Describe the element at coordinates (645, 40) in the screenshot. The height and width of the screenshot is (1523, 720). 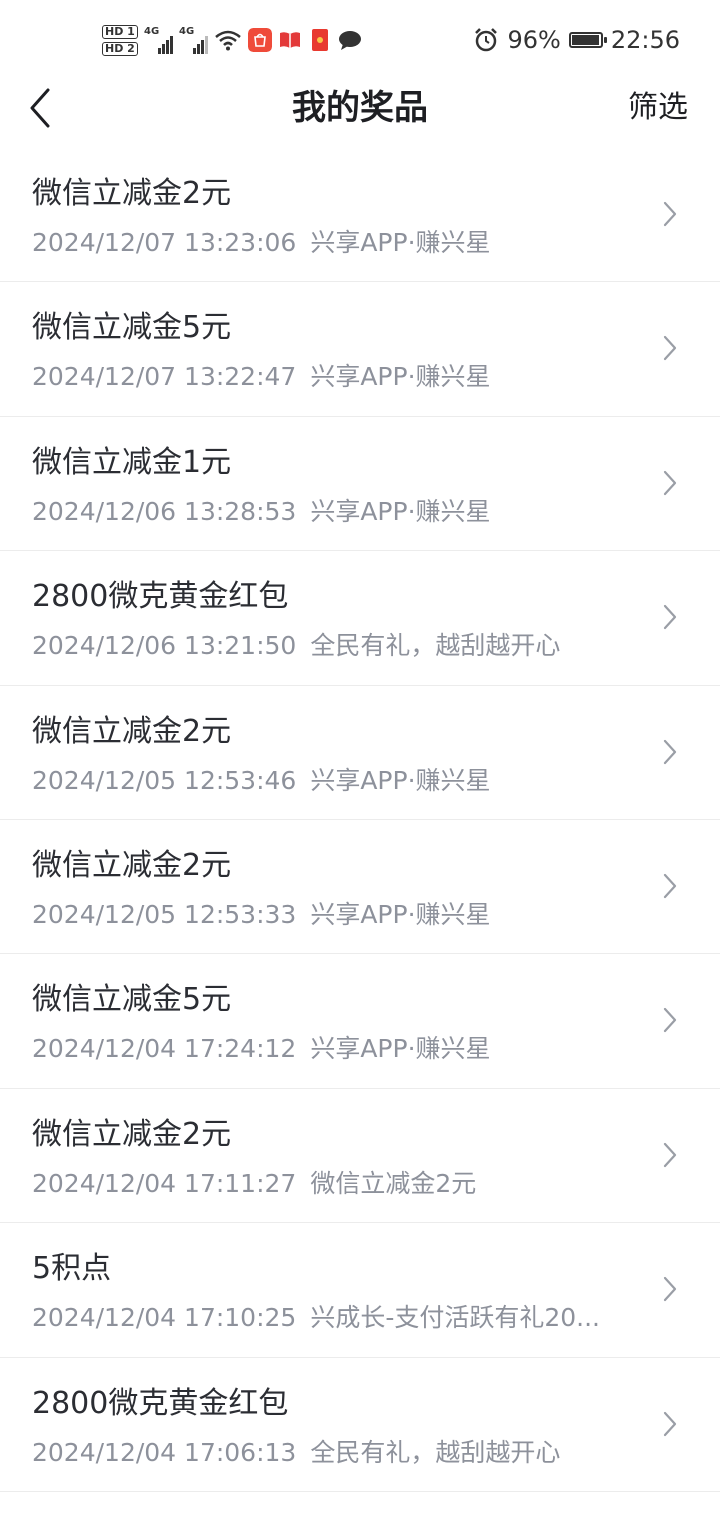
I see `clock: 22:56` at that location.